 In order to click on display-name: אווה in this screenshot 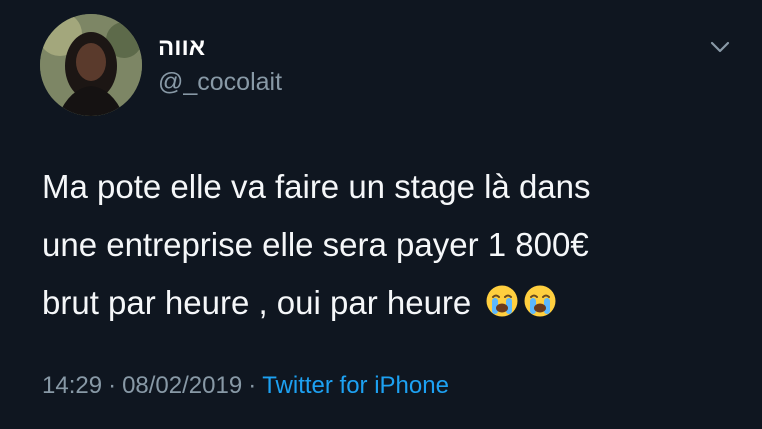, I will do `click(181, 48)`.